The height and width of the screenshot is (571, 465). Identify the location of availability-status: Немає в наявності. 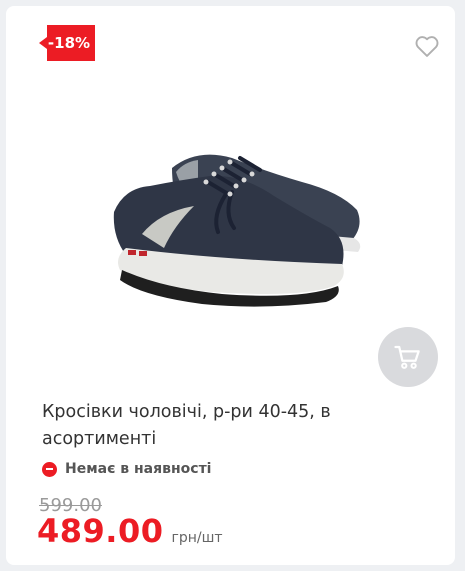
(126, 469).